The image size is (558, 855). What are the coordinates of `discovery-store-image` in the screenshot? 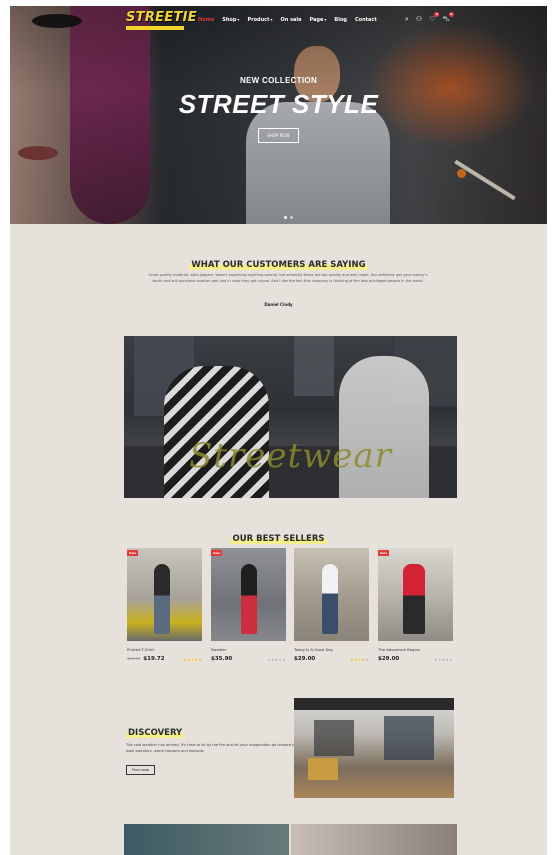 It's located at (374, 748).